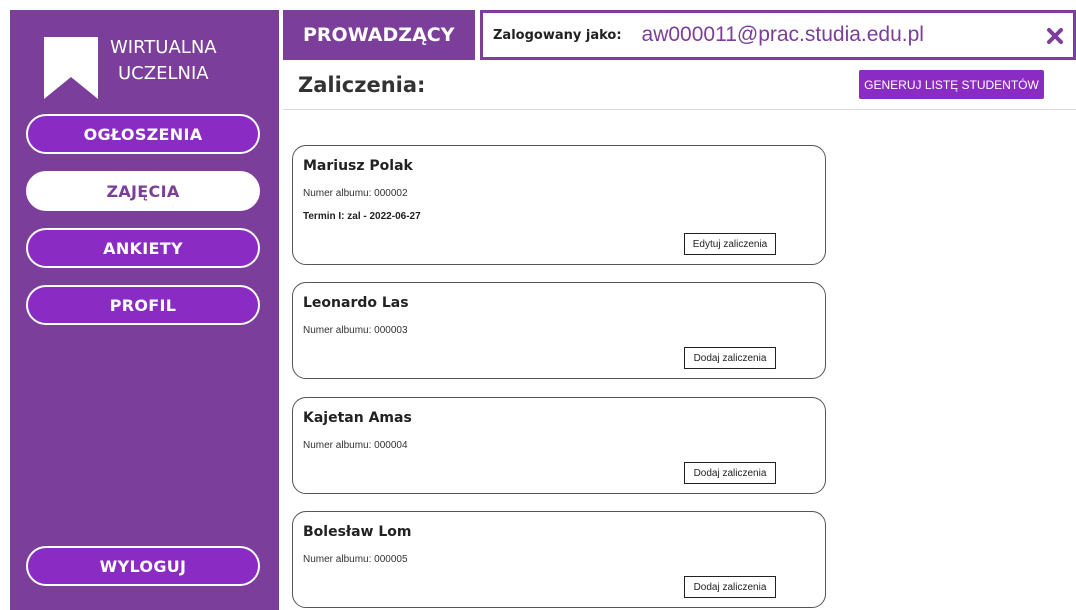 Image resolution: width=1076 pixels, height=610 pixels. I want to click on student-name: Bolesław Lom, so click(357, 532).